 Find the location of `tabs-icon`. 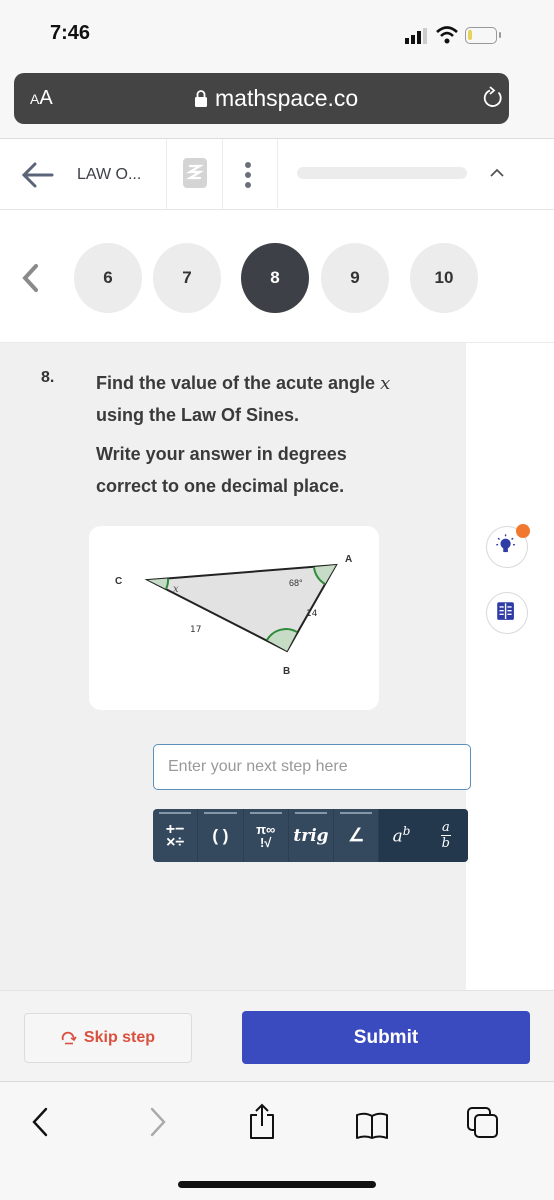

tabs-icon is located at coordinates (483, 1123).